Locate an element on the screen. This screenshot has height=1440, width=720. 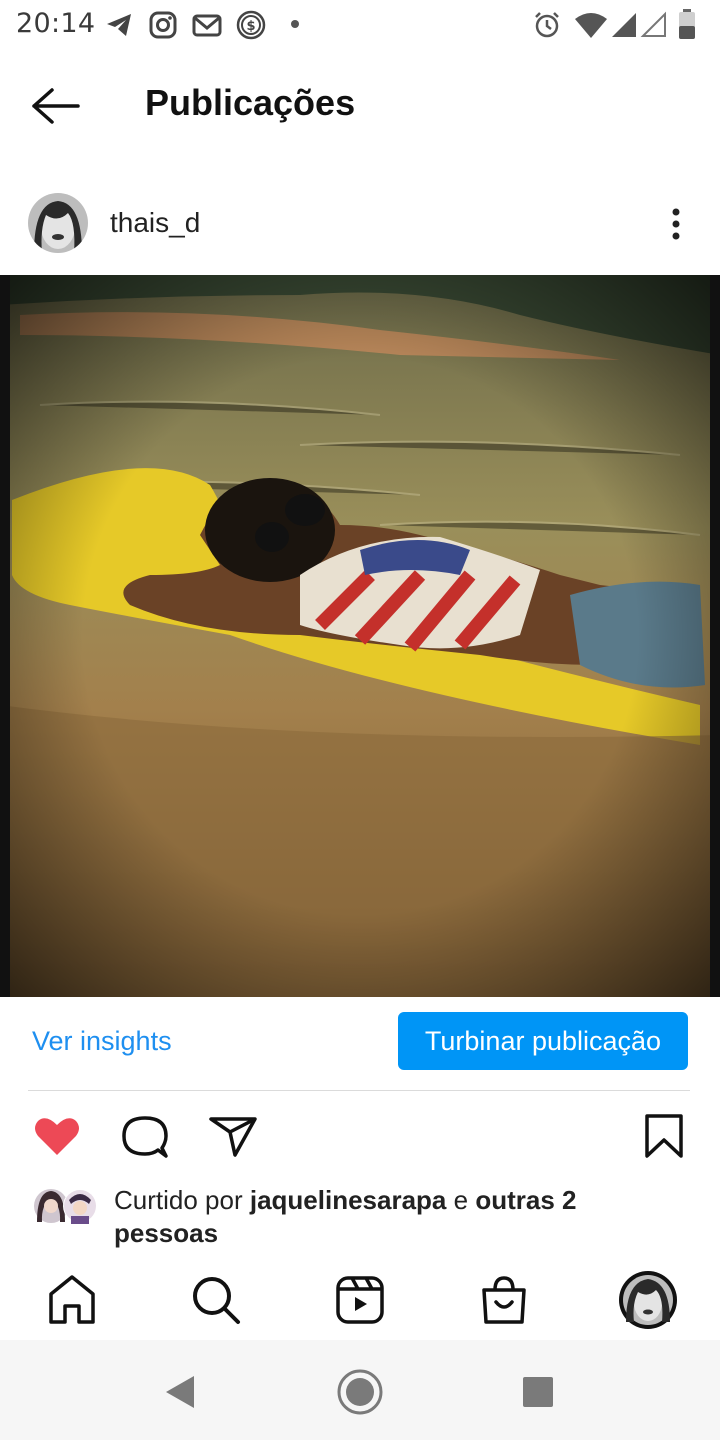
dollar-icon: $ is located at coordinates (251, 25).